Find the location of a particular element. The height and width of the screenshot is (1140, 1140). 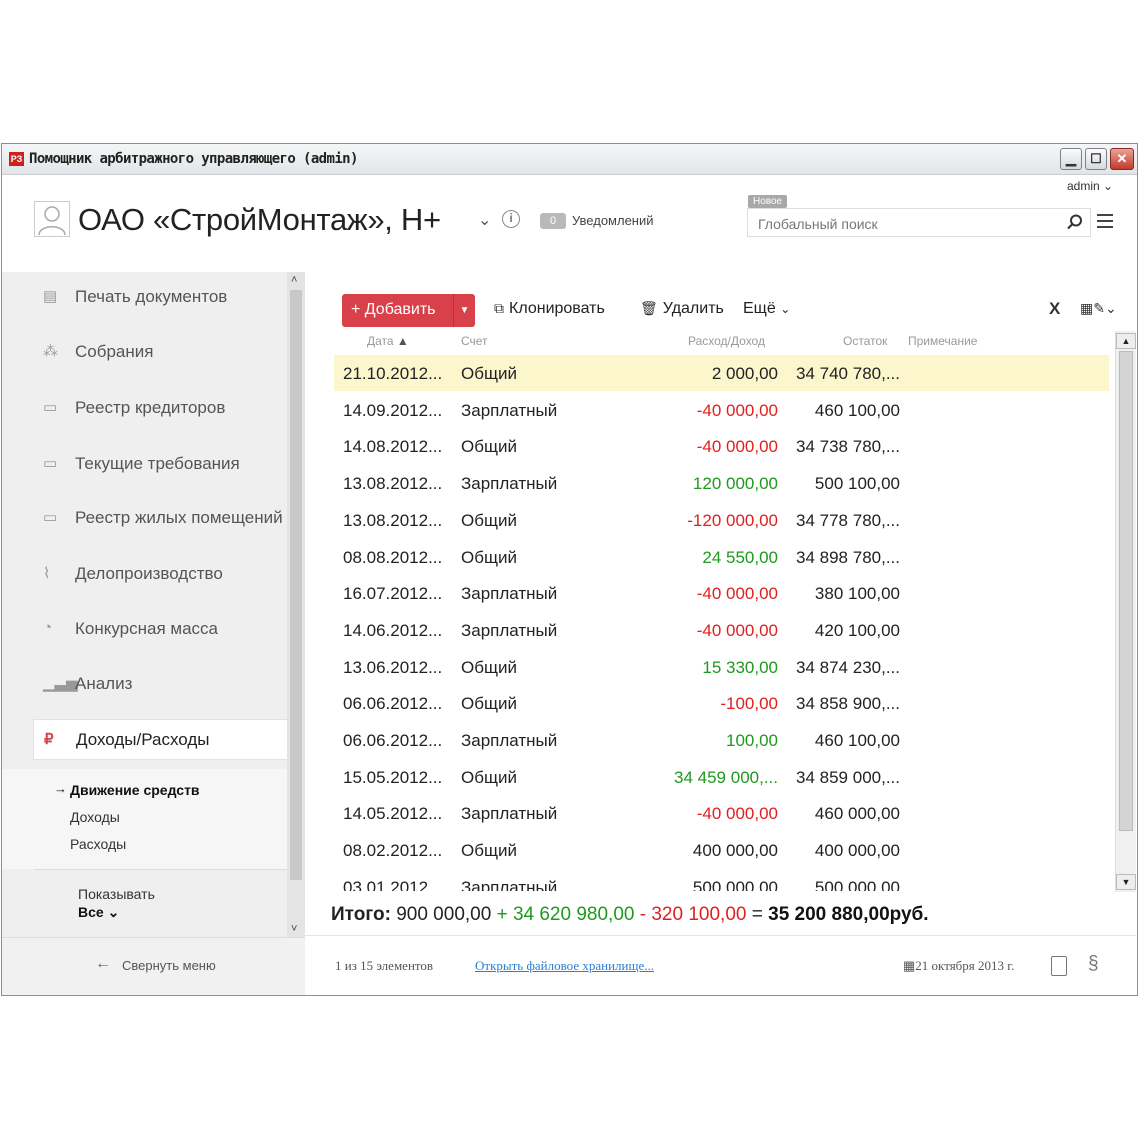

close-icon: ✕ is located at coordinates (1122, 158).